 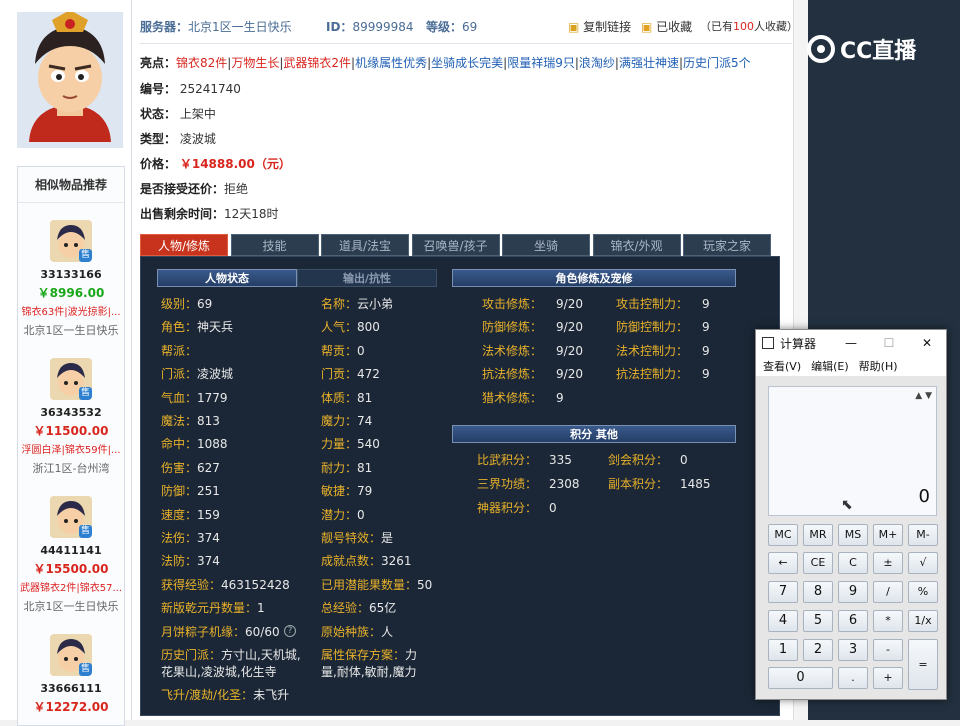 I want to click on char-status-header: 人物状态, so click(x=227, y=278).